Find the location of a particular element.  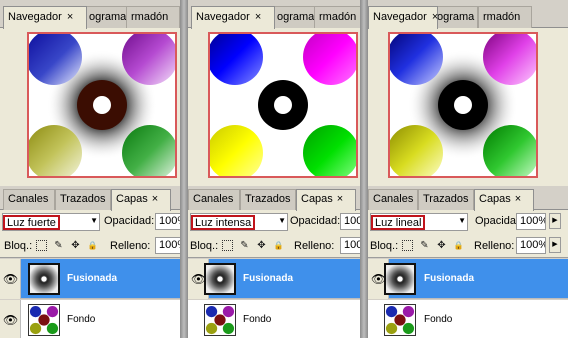

tab-navigator-label: Navegador is located at coordinates (35, 17).